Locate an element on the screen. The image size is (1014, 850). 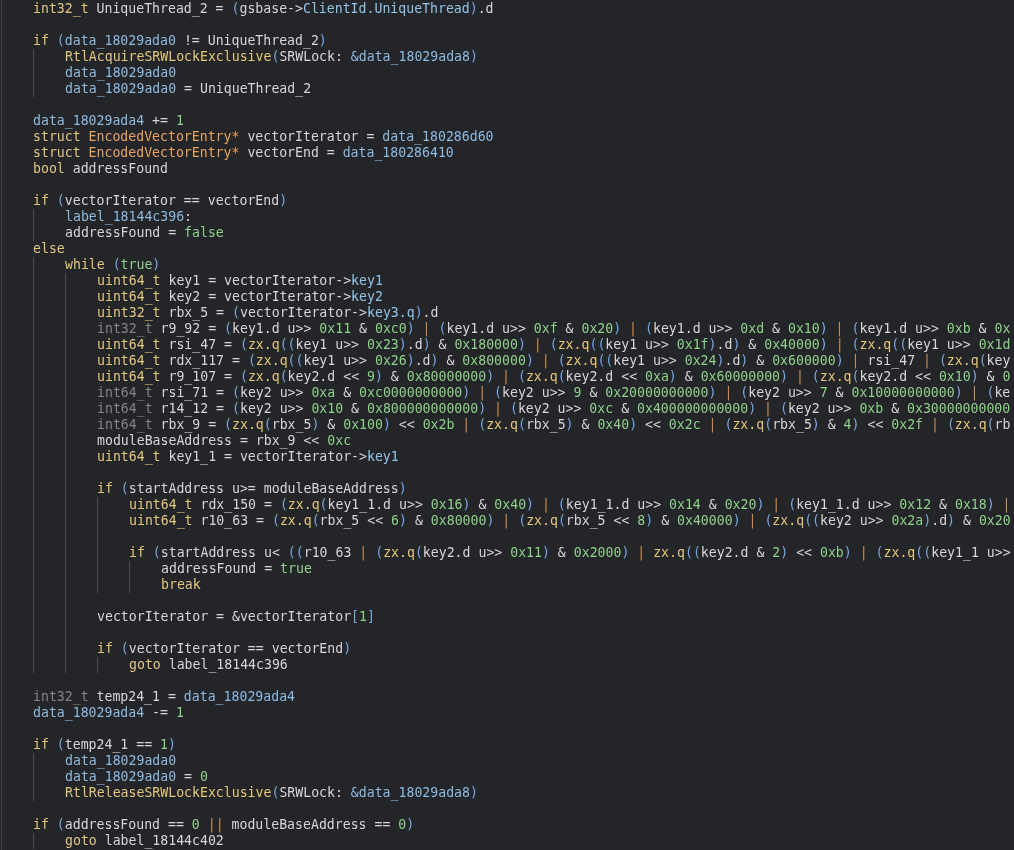
code-line: if (data_18029ada0 != UniqueThread_2) is located at coordinates (180, 41).